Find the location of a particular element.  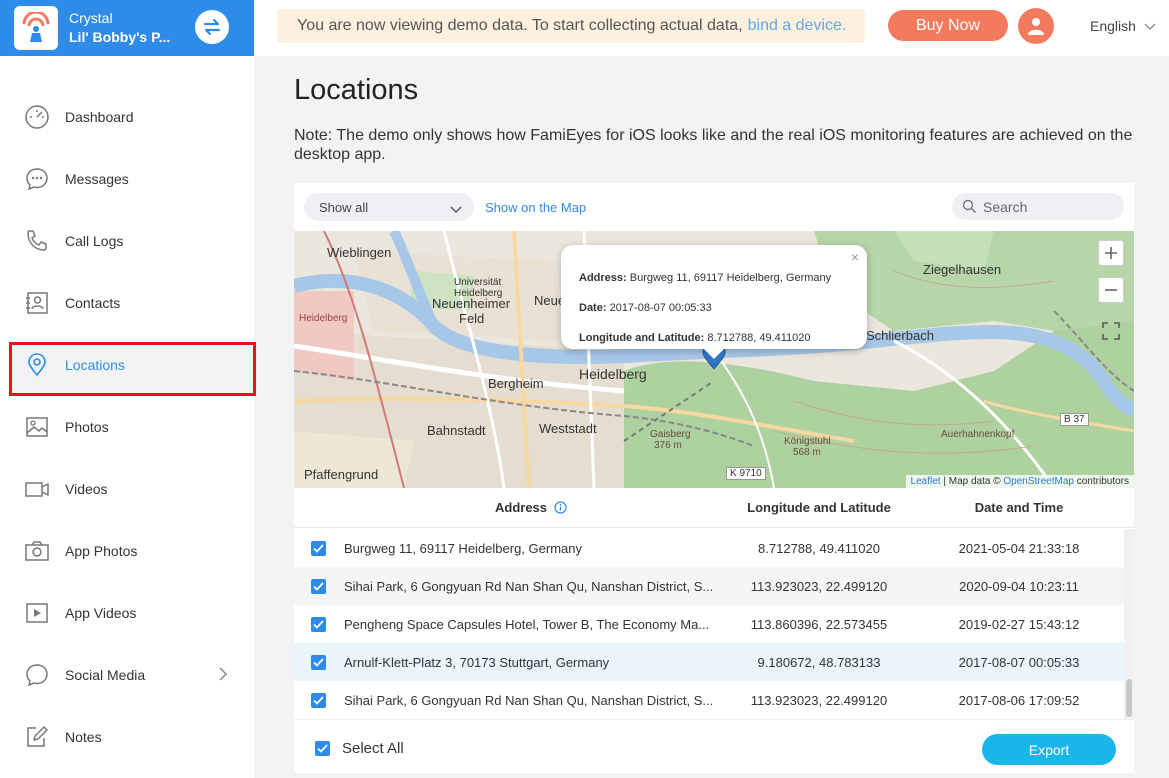

popup-date-label: Date: is located at coordinates (593, 308).